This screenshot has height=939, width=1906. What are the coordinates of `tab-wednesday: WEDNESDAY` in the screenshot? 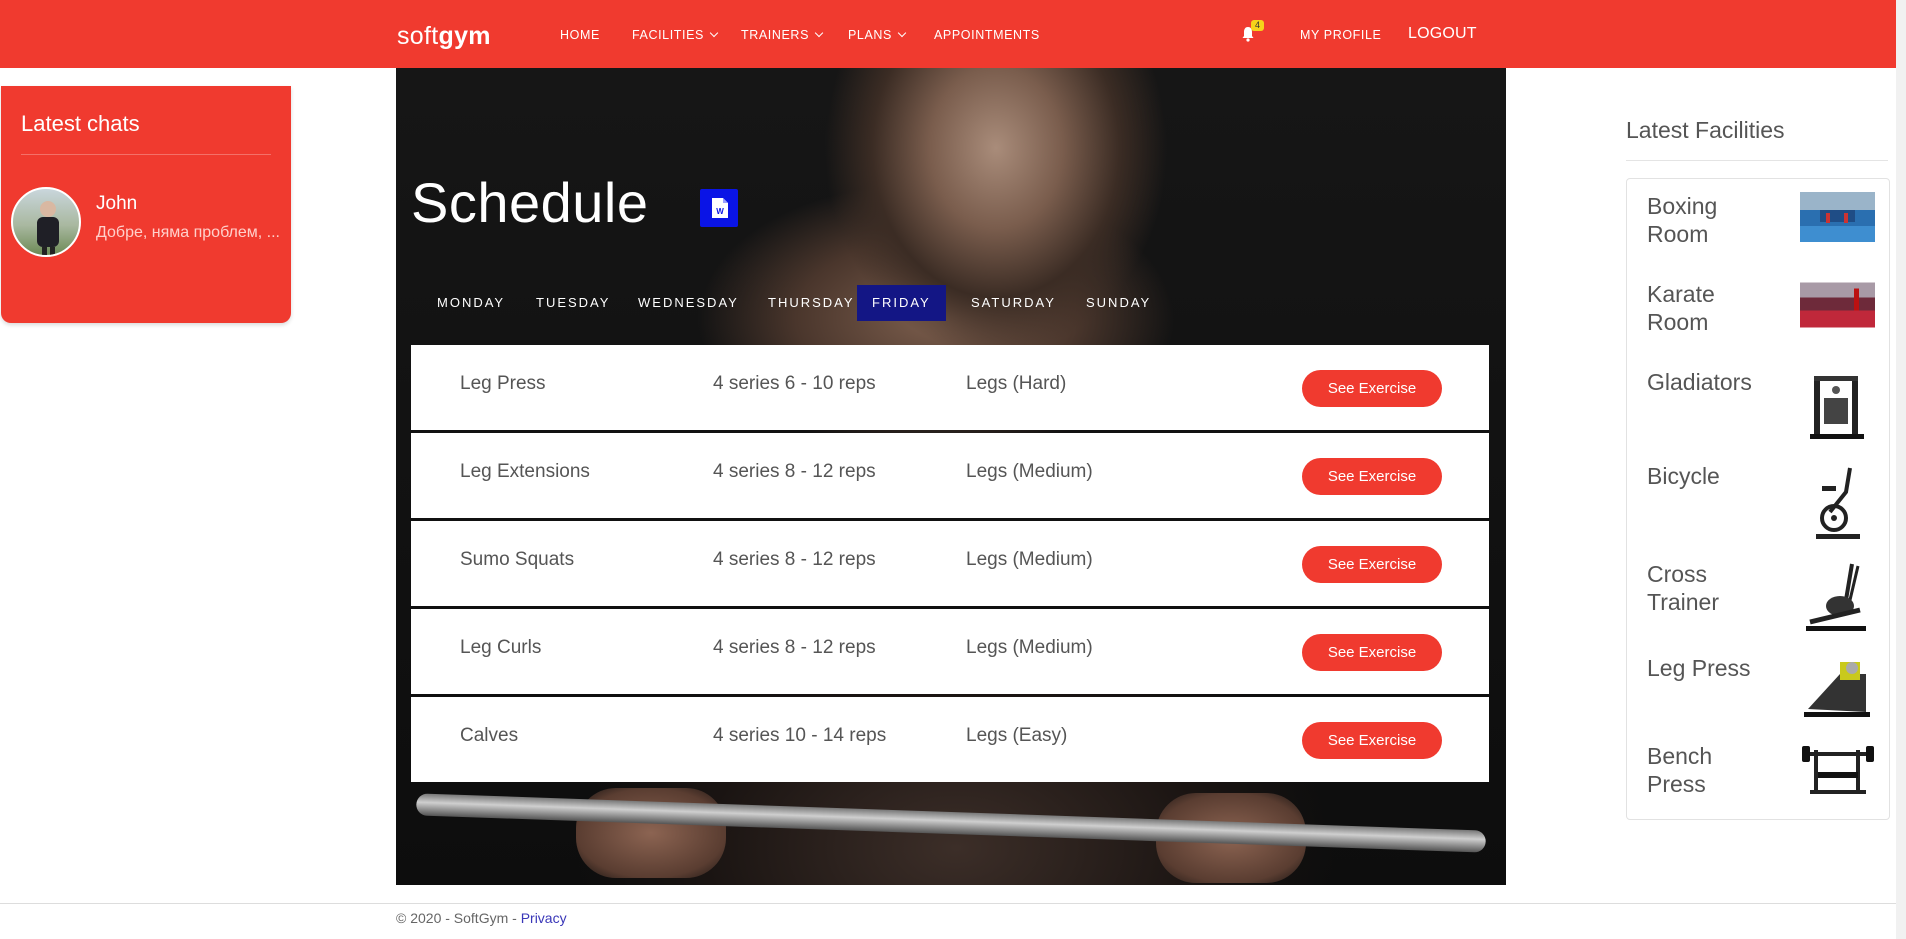 It's located at (688, 303).